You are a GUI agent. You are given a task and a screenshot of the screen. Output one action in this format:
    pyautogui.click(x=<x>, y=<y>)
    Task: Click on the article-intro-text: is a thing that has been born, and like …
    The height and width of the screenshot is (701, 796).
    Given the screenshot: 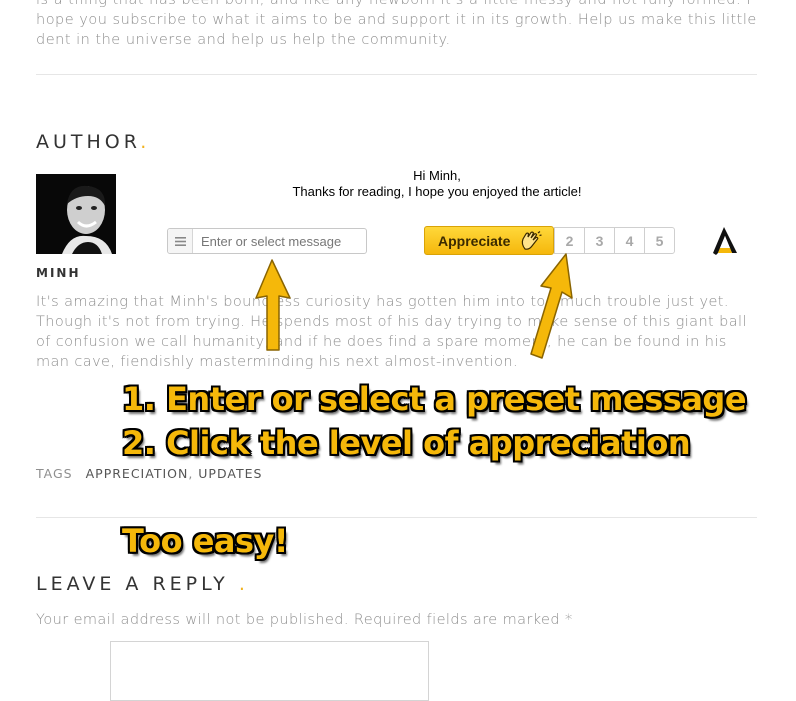 What is the action you would take?
    pyautogui.click(x=396, y=24)
    